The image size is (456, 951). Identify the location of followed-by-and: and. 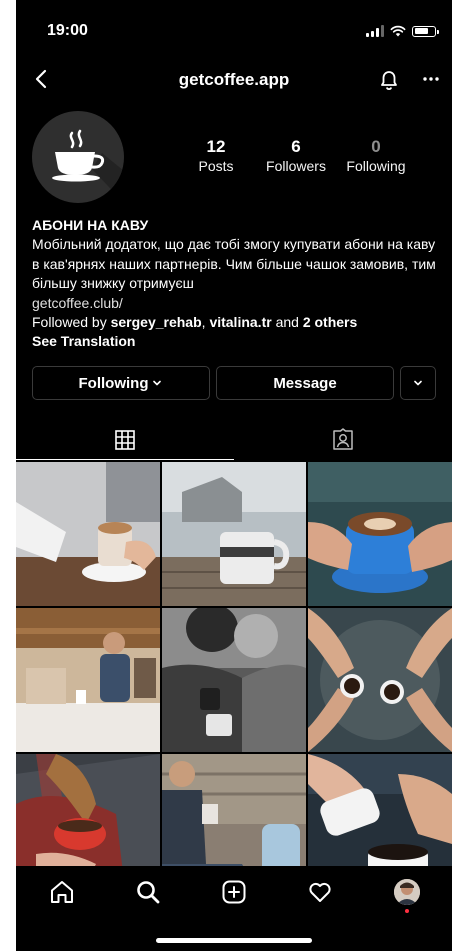
(287, 322).